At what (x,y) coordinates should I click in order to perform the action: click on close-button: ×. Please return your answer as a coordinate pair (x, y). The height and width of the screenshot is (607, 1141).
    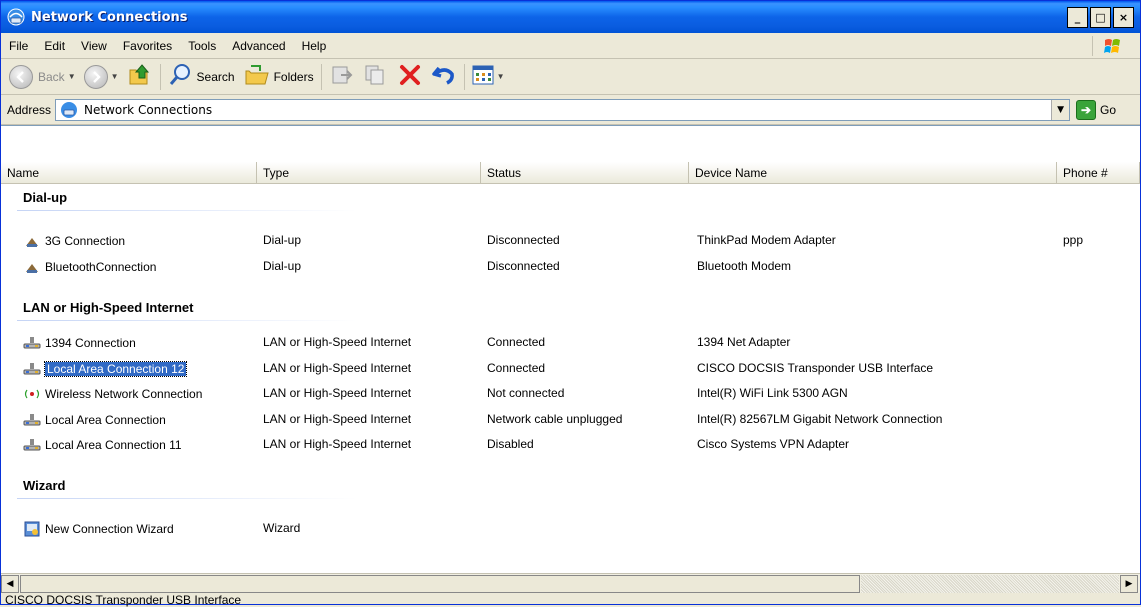
    Looking at the image, I should click on (1123, 17).